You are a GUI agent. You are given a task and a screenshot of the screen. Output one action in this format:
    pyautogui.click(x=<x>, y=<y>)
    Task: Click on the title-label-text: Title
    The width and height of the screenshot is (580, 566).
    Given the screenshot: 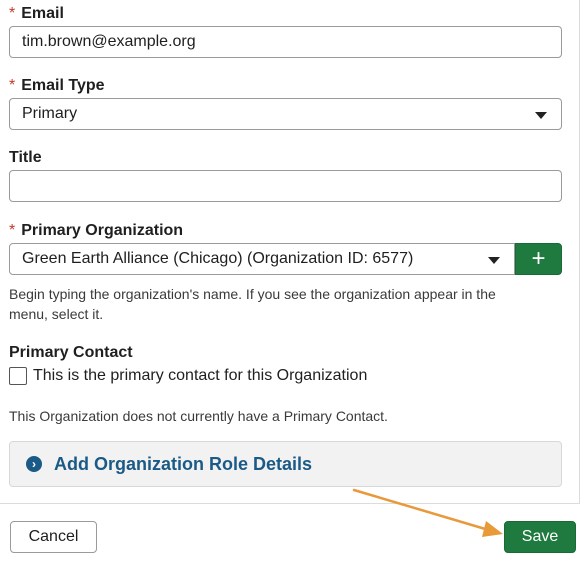 What is the action you would take?
    pyautogui.click(x=25, y=157)
    